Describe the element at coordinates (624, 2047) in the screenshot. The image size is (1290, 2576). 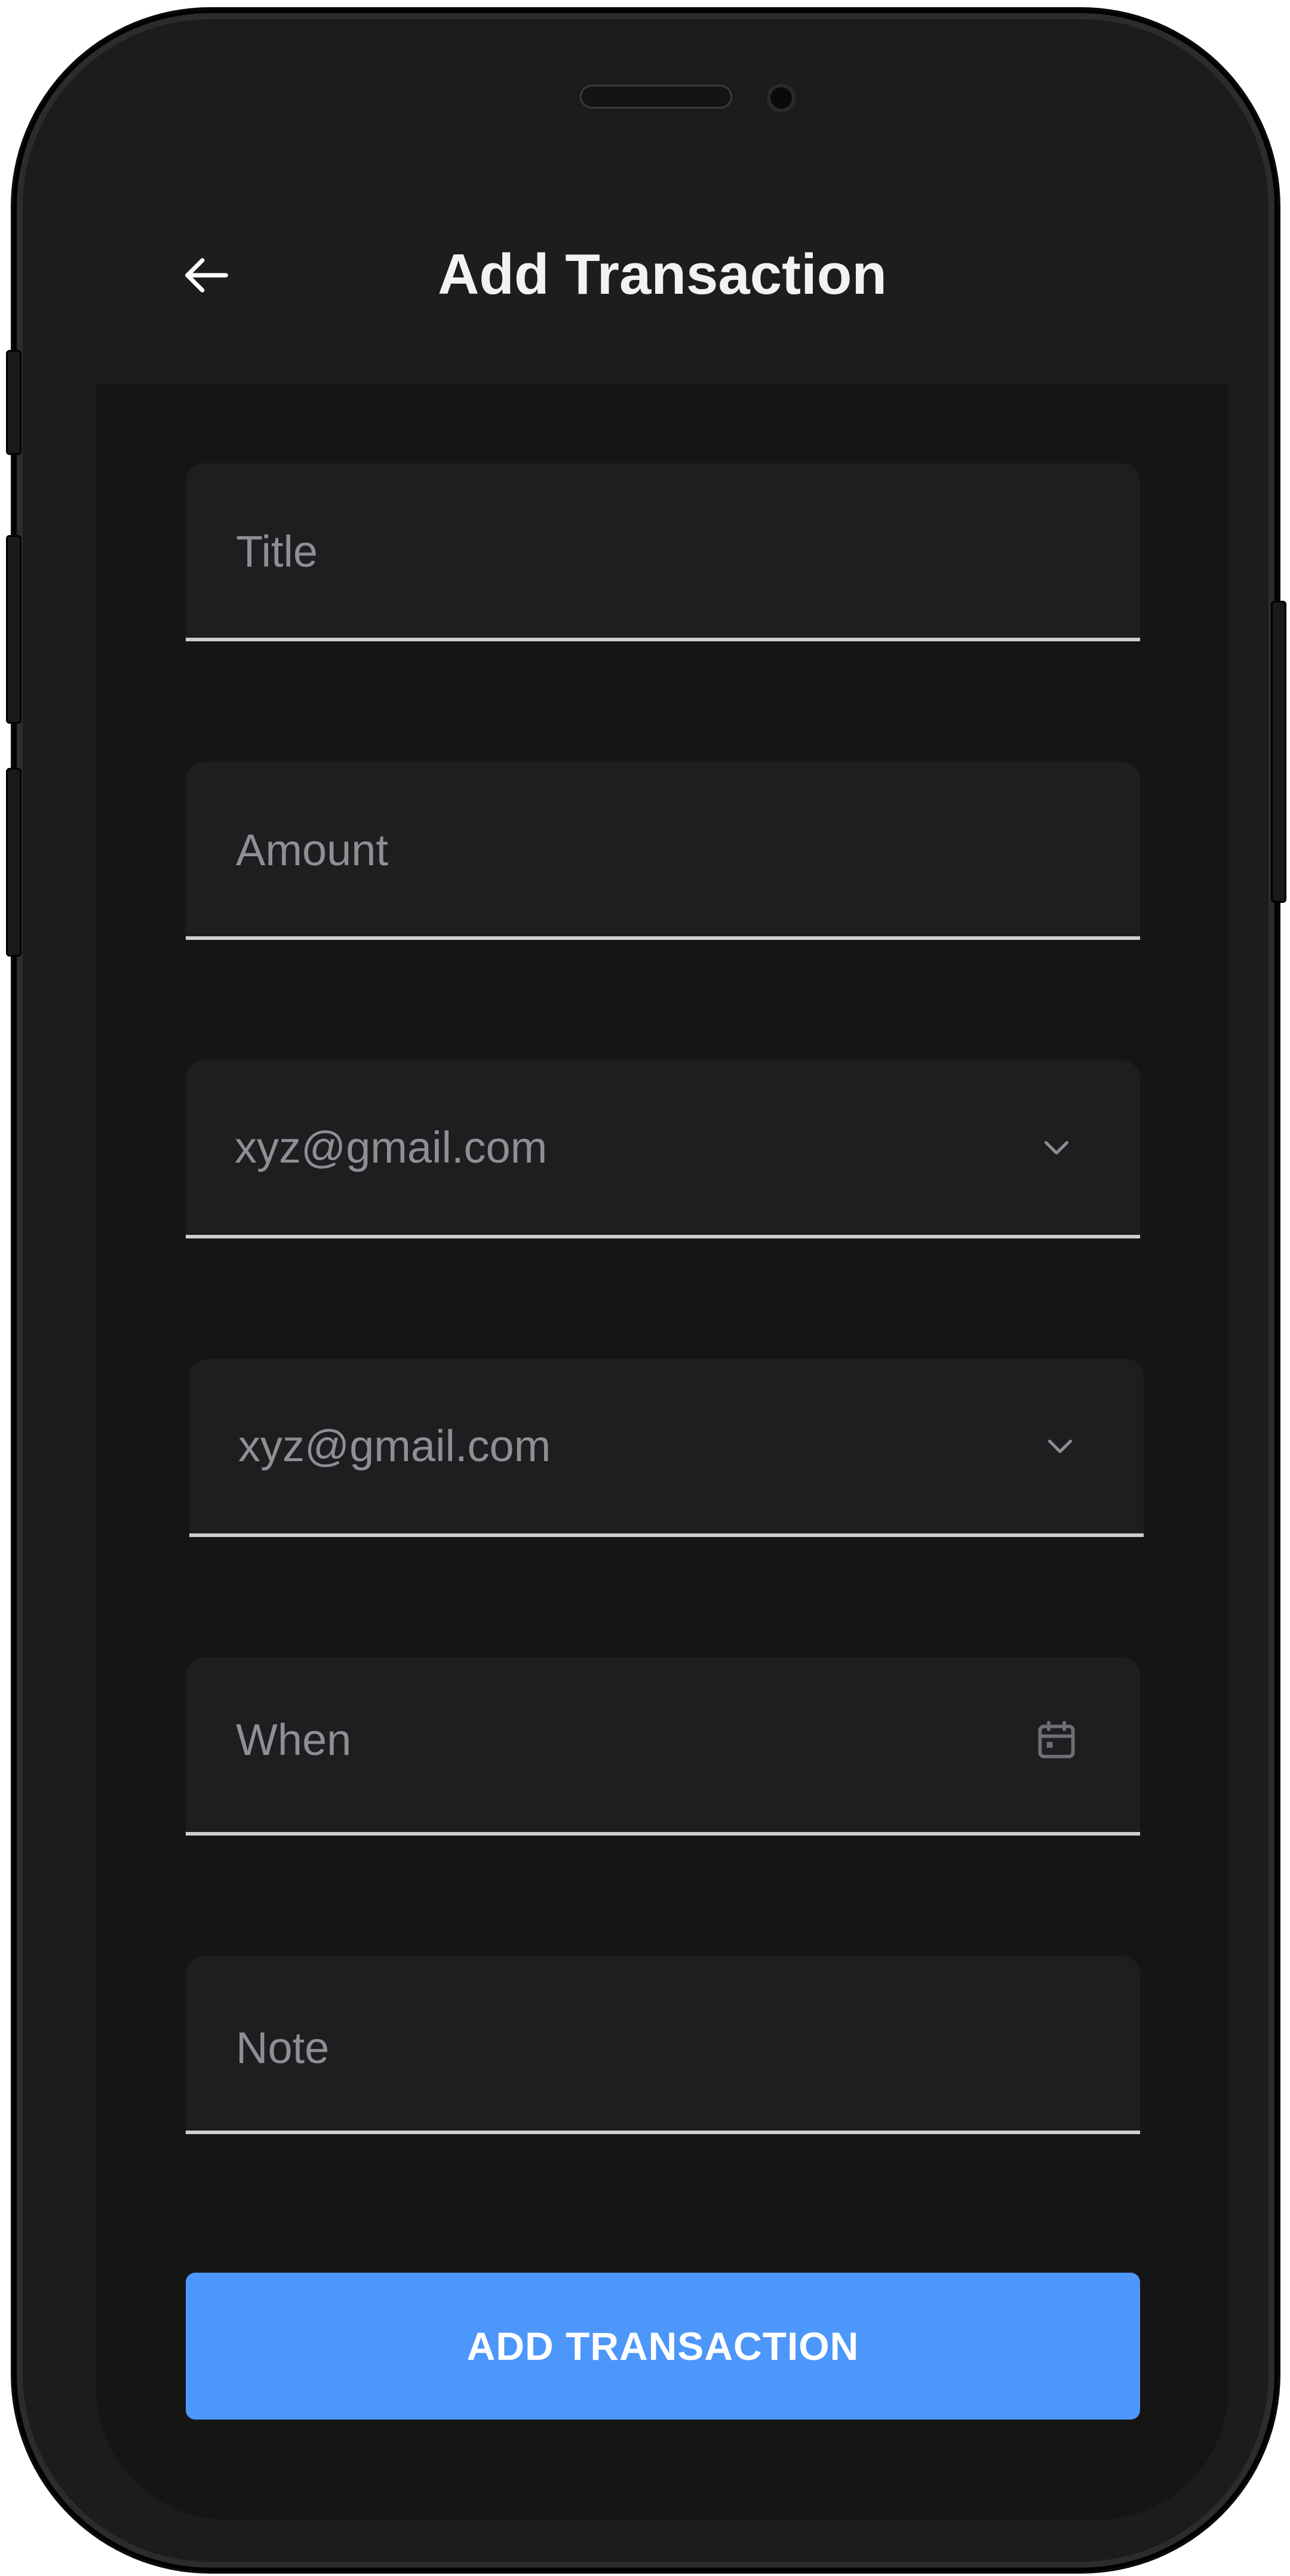
I see `note-input` at that location.